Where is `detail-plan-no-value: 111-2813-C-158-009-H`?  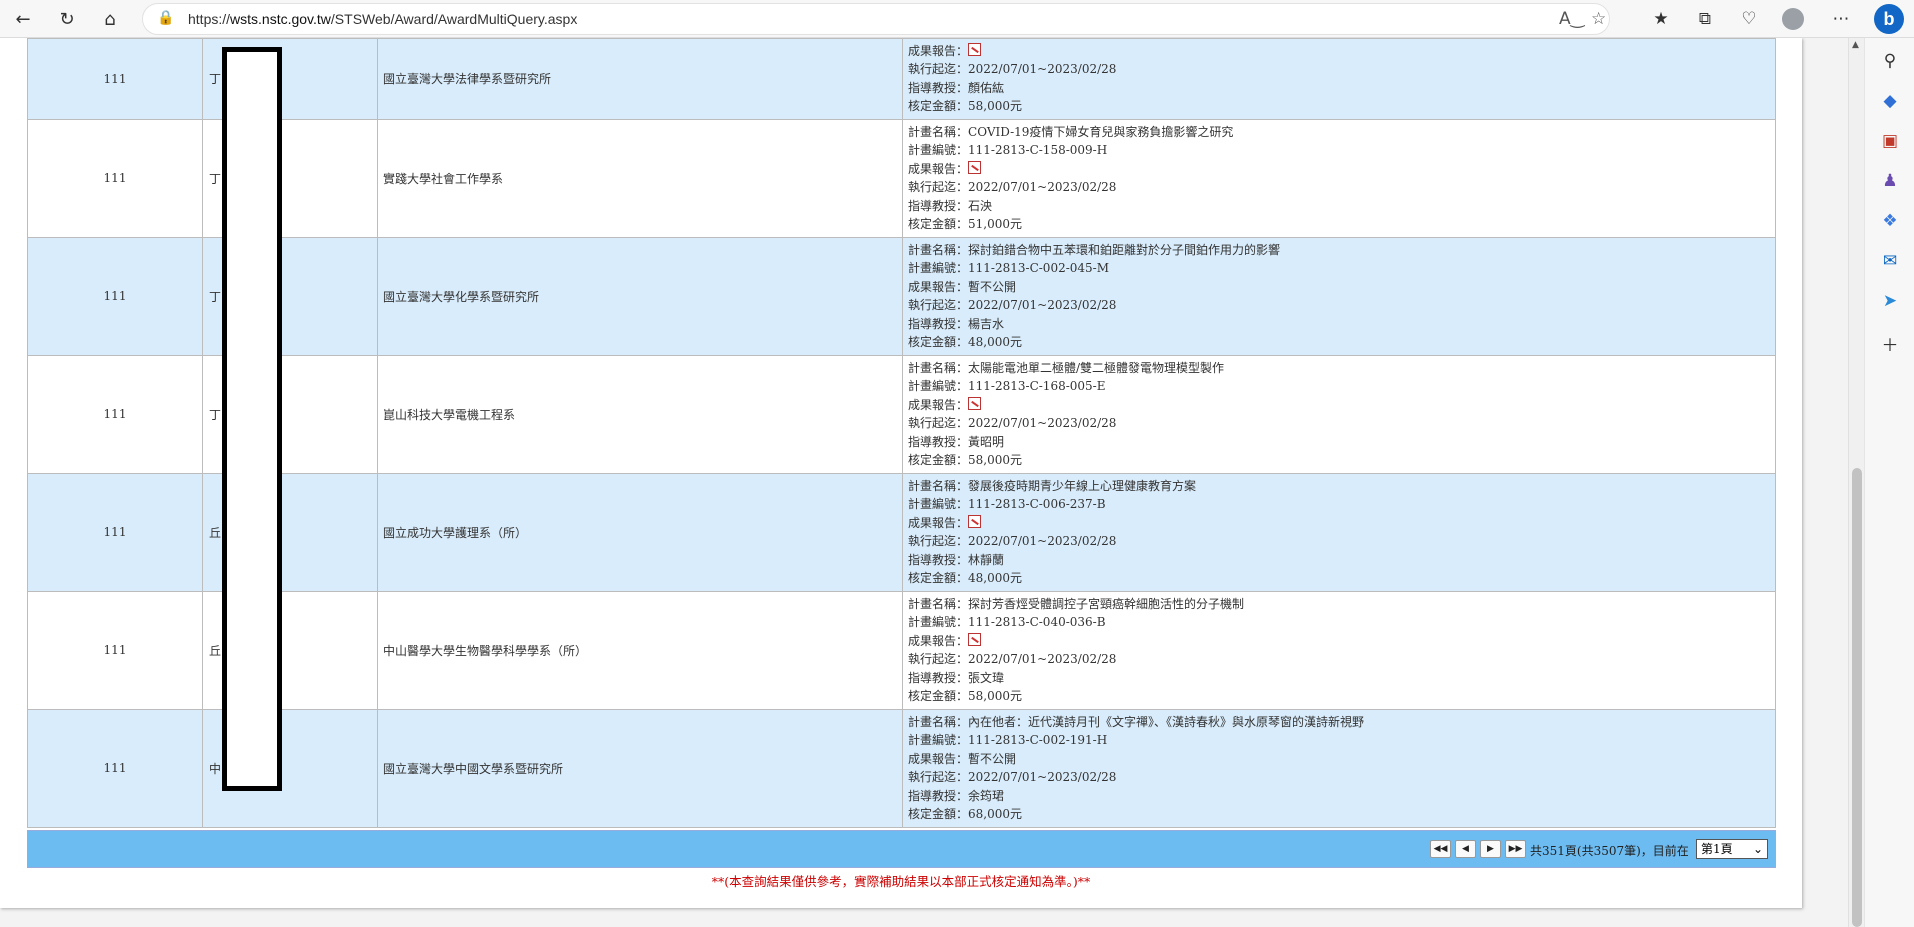
detail-plan-no-value: 111-2813-C-158-009-H is located at coordinates (1038, 150).